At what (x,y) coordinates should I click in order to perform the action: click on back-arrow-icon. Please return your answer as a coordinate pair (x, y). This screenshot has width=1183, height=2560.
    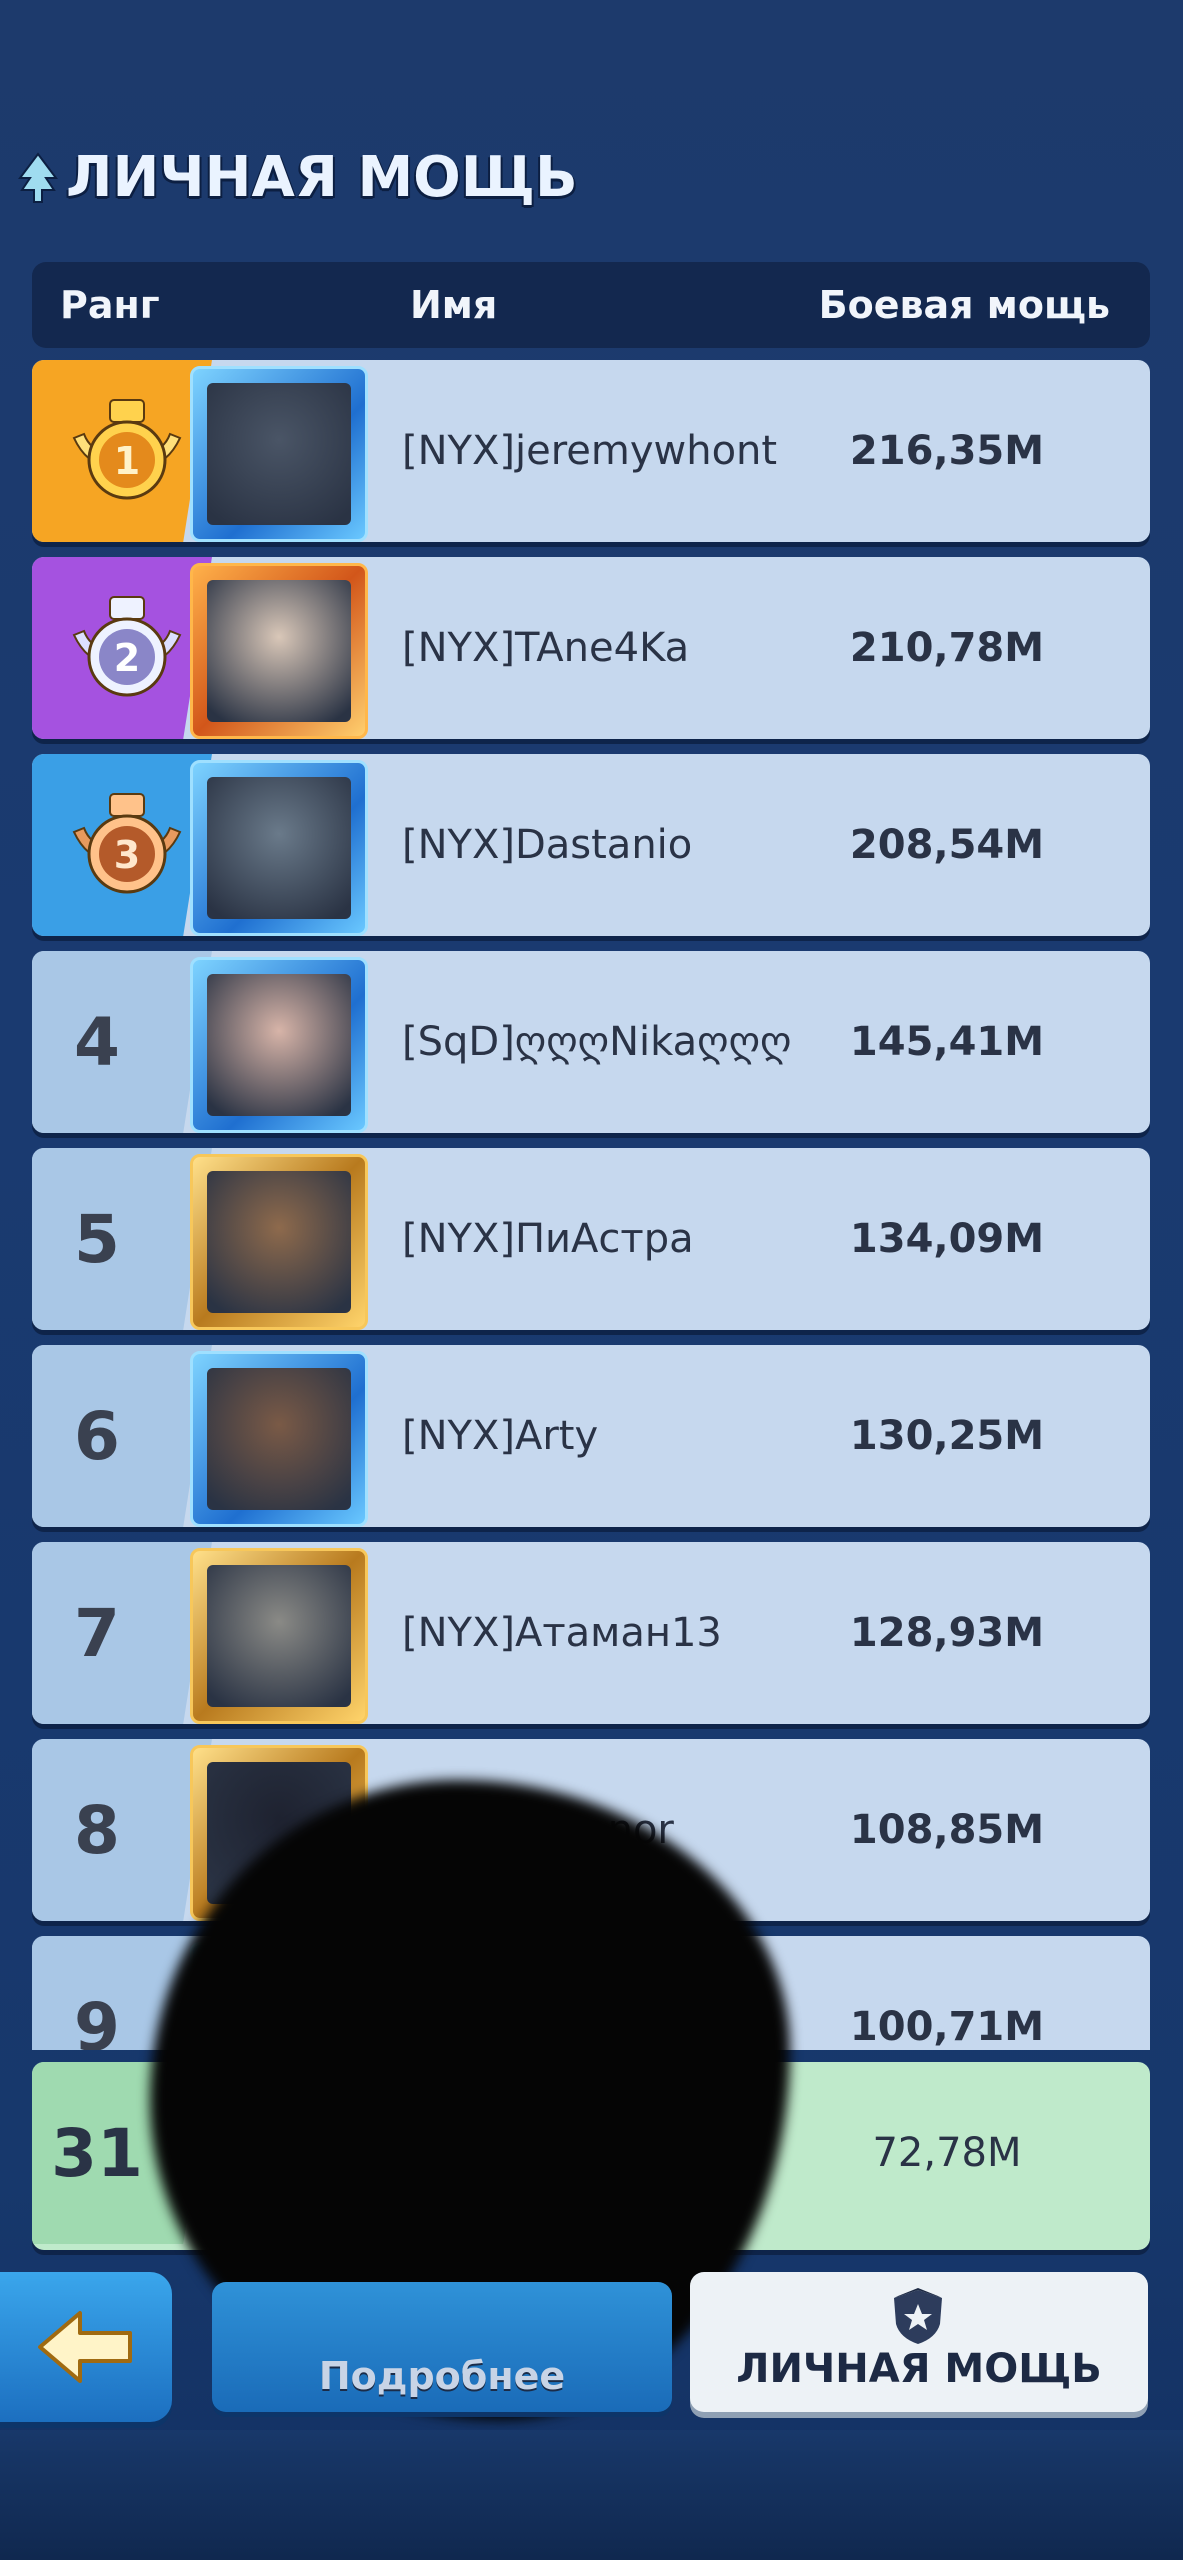
    Looking at the image, I should click on (85, 2347).